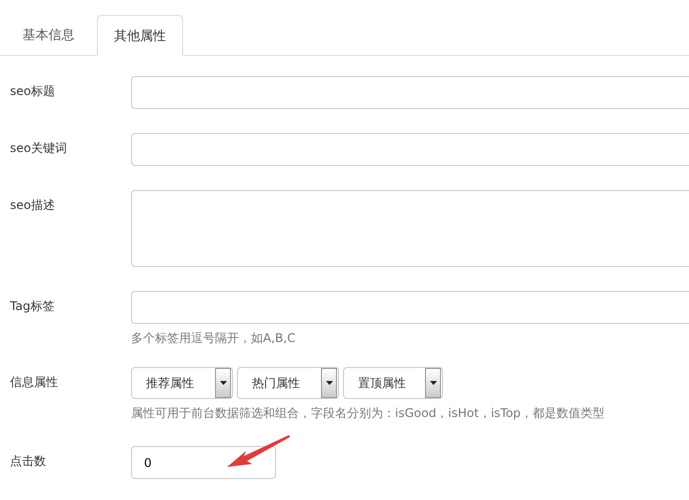  Describe the element at coordinates (32, 306) in the screenshot. I see `field-label: Tag标签` at that location.